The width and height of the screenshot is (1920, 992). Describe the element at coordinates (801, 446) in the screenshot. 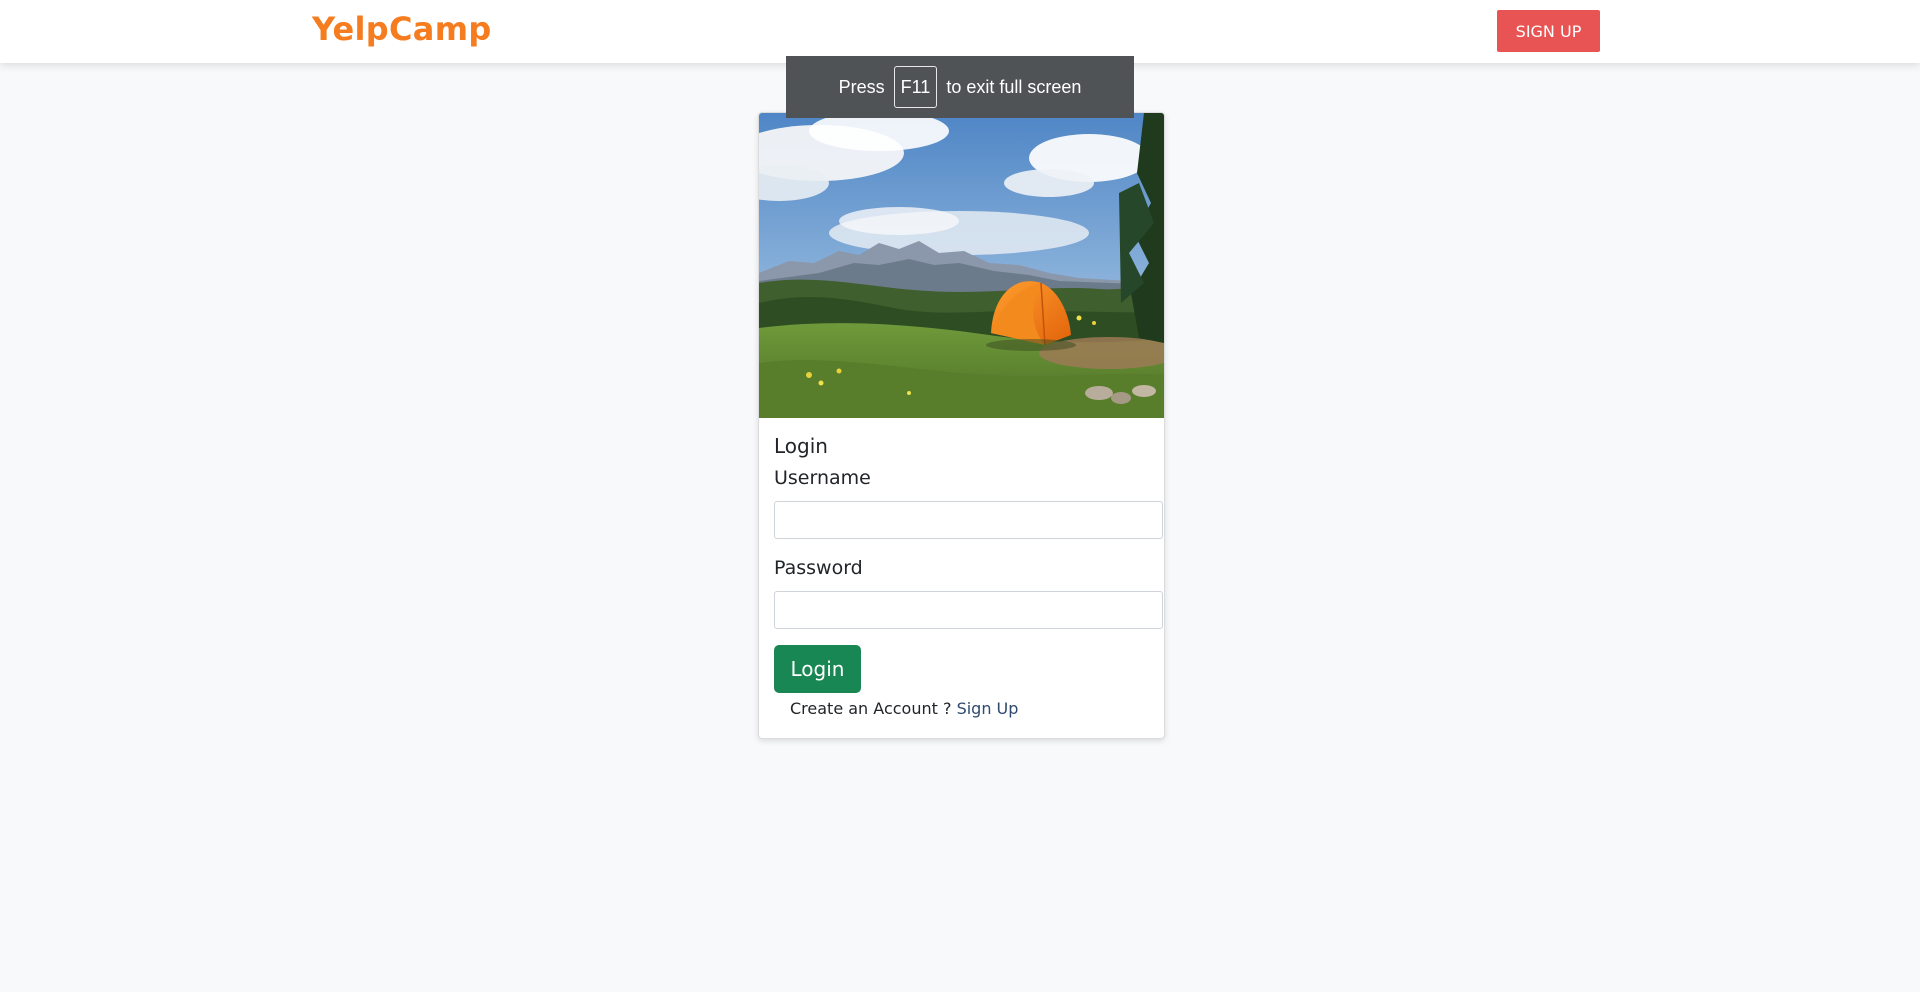

I see `login-card-title: Login` at that location.